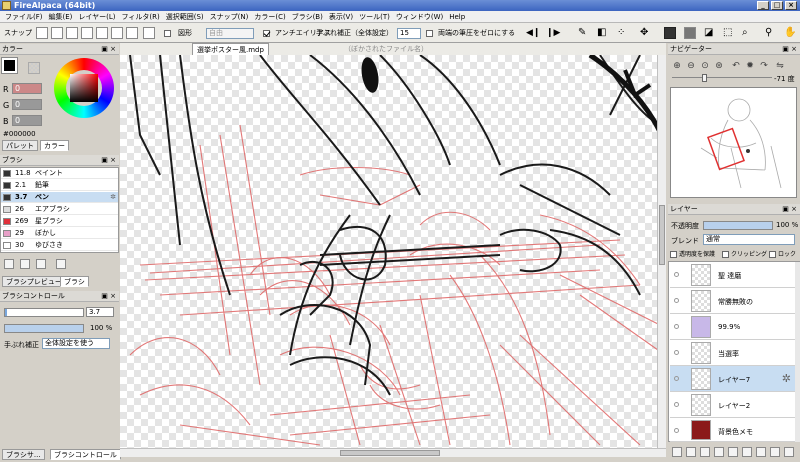 This screenshot has height=462, width=800. I want to click on new-brush-icon, so click(9, 264).